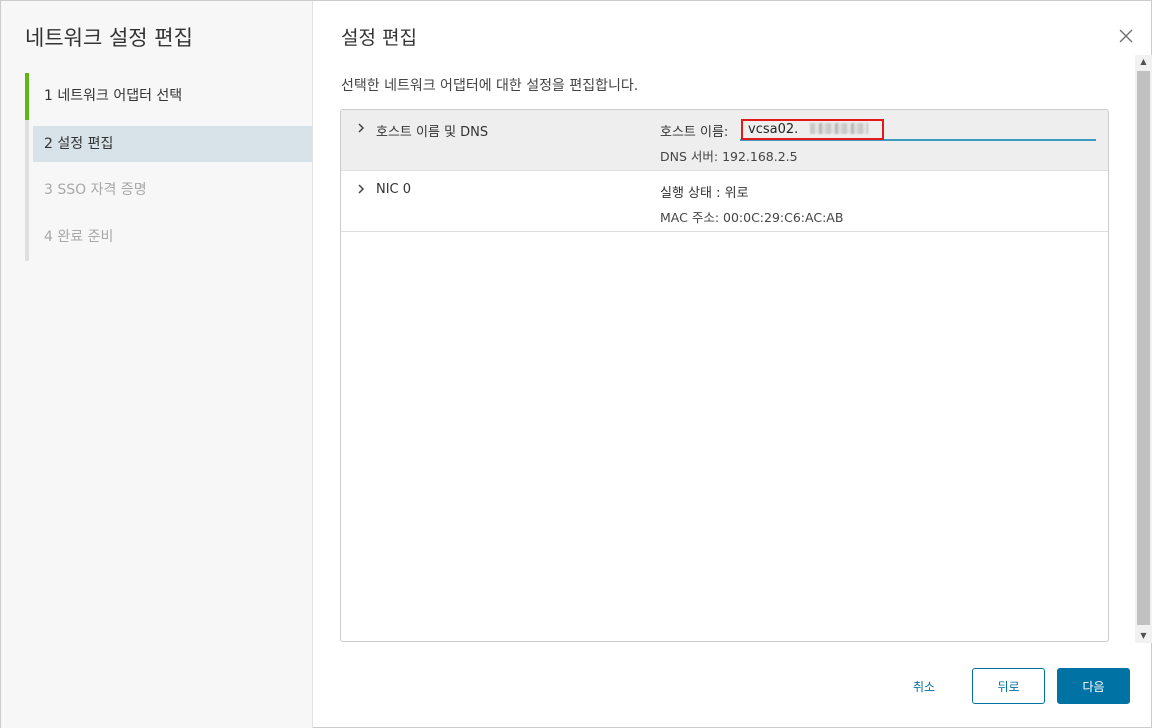 The image size is (1152, 728). I want to click on back-button: 뒤로, so click(1008, 686).